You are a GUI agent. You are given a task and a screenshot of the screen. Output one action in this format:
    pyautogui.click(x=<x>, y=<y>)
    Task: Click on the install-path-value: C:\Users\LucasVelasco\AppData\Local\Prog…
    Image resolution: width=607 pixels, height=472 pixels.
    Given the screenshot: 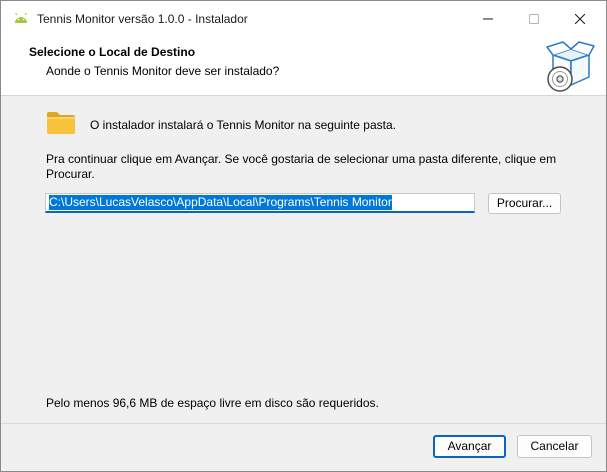 What is the action you would take?
    pyautogui.click(x=220, y=202)
    